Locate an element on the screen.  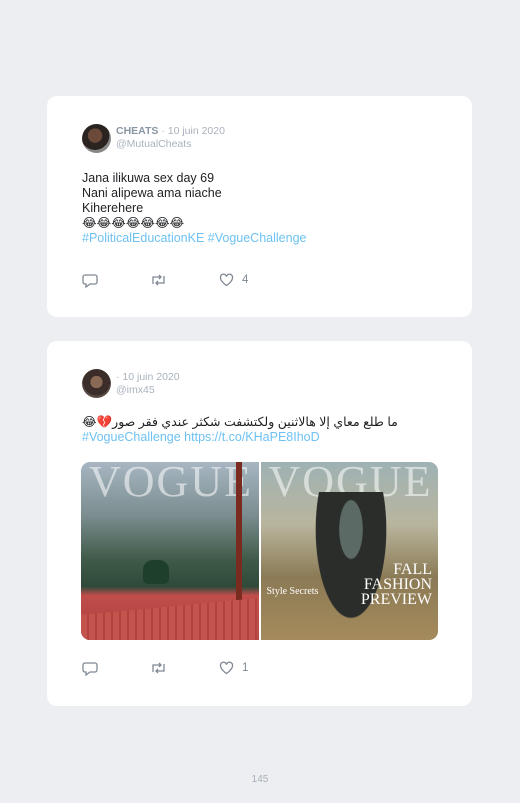
like-count: 4 is located at coordinates (245, 280).